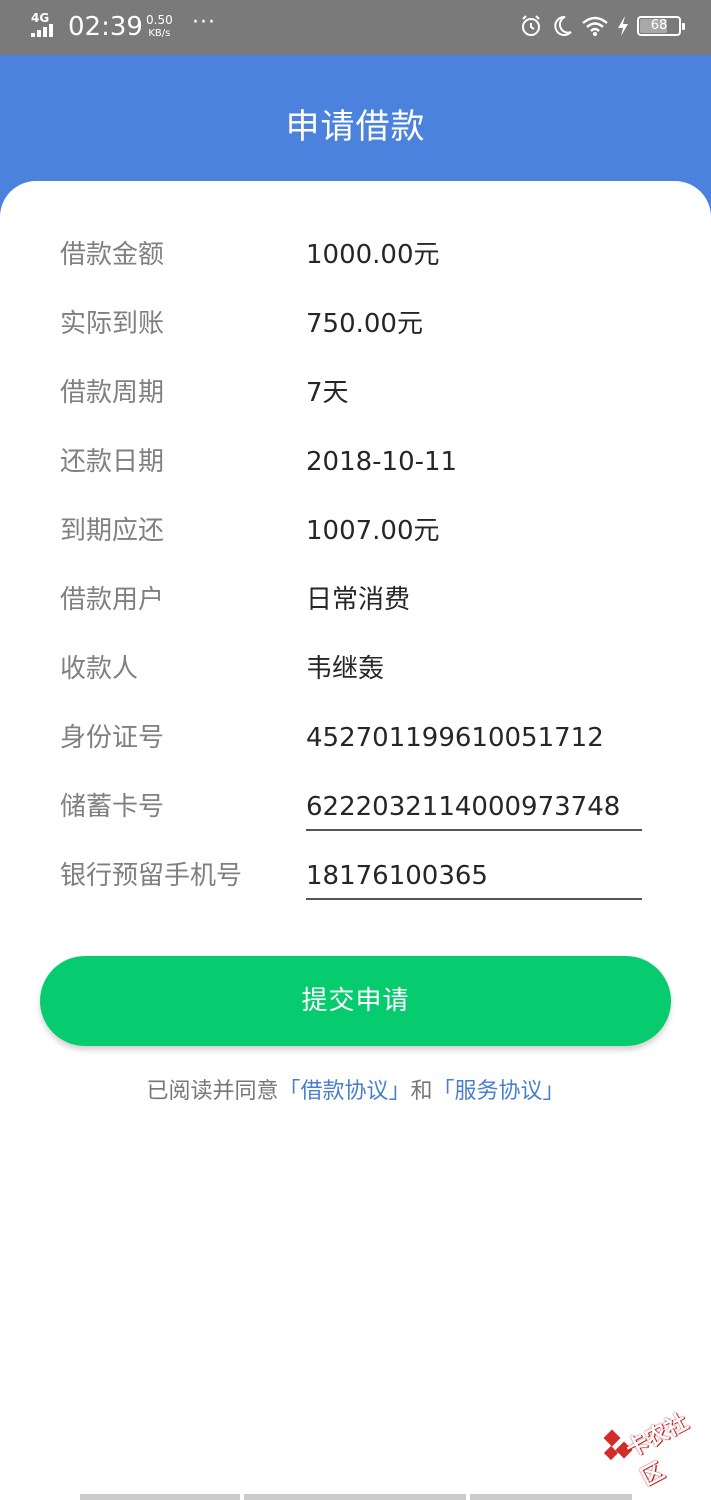 This screenshot has width=711, height=1500. I want to click on battery-icon: 68, so click(661, 26).